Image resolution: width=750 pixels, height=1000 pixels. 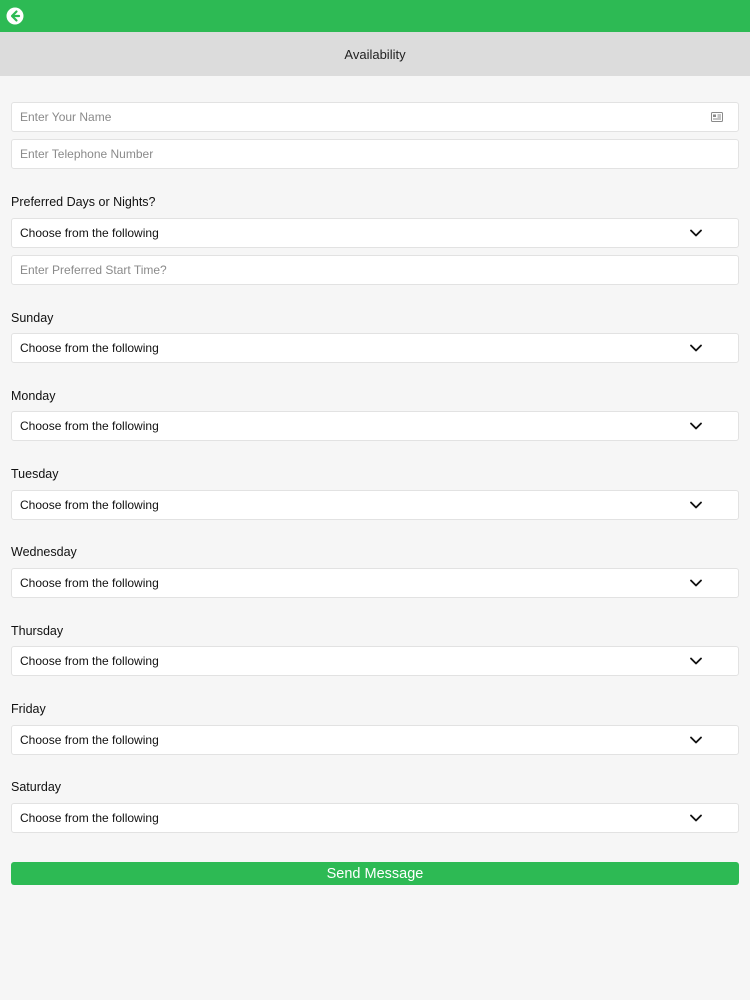 I want to click on day-select-sunday: Choose from the following, so click(x=375, y=348).